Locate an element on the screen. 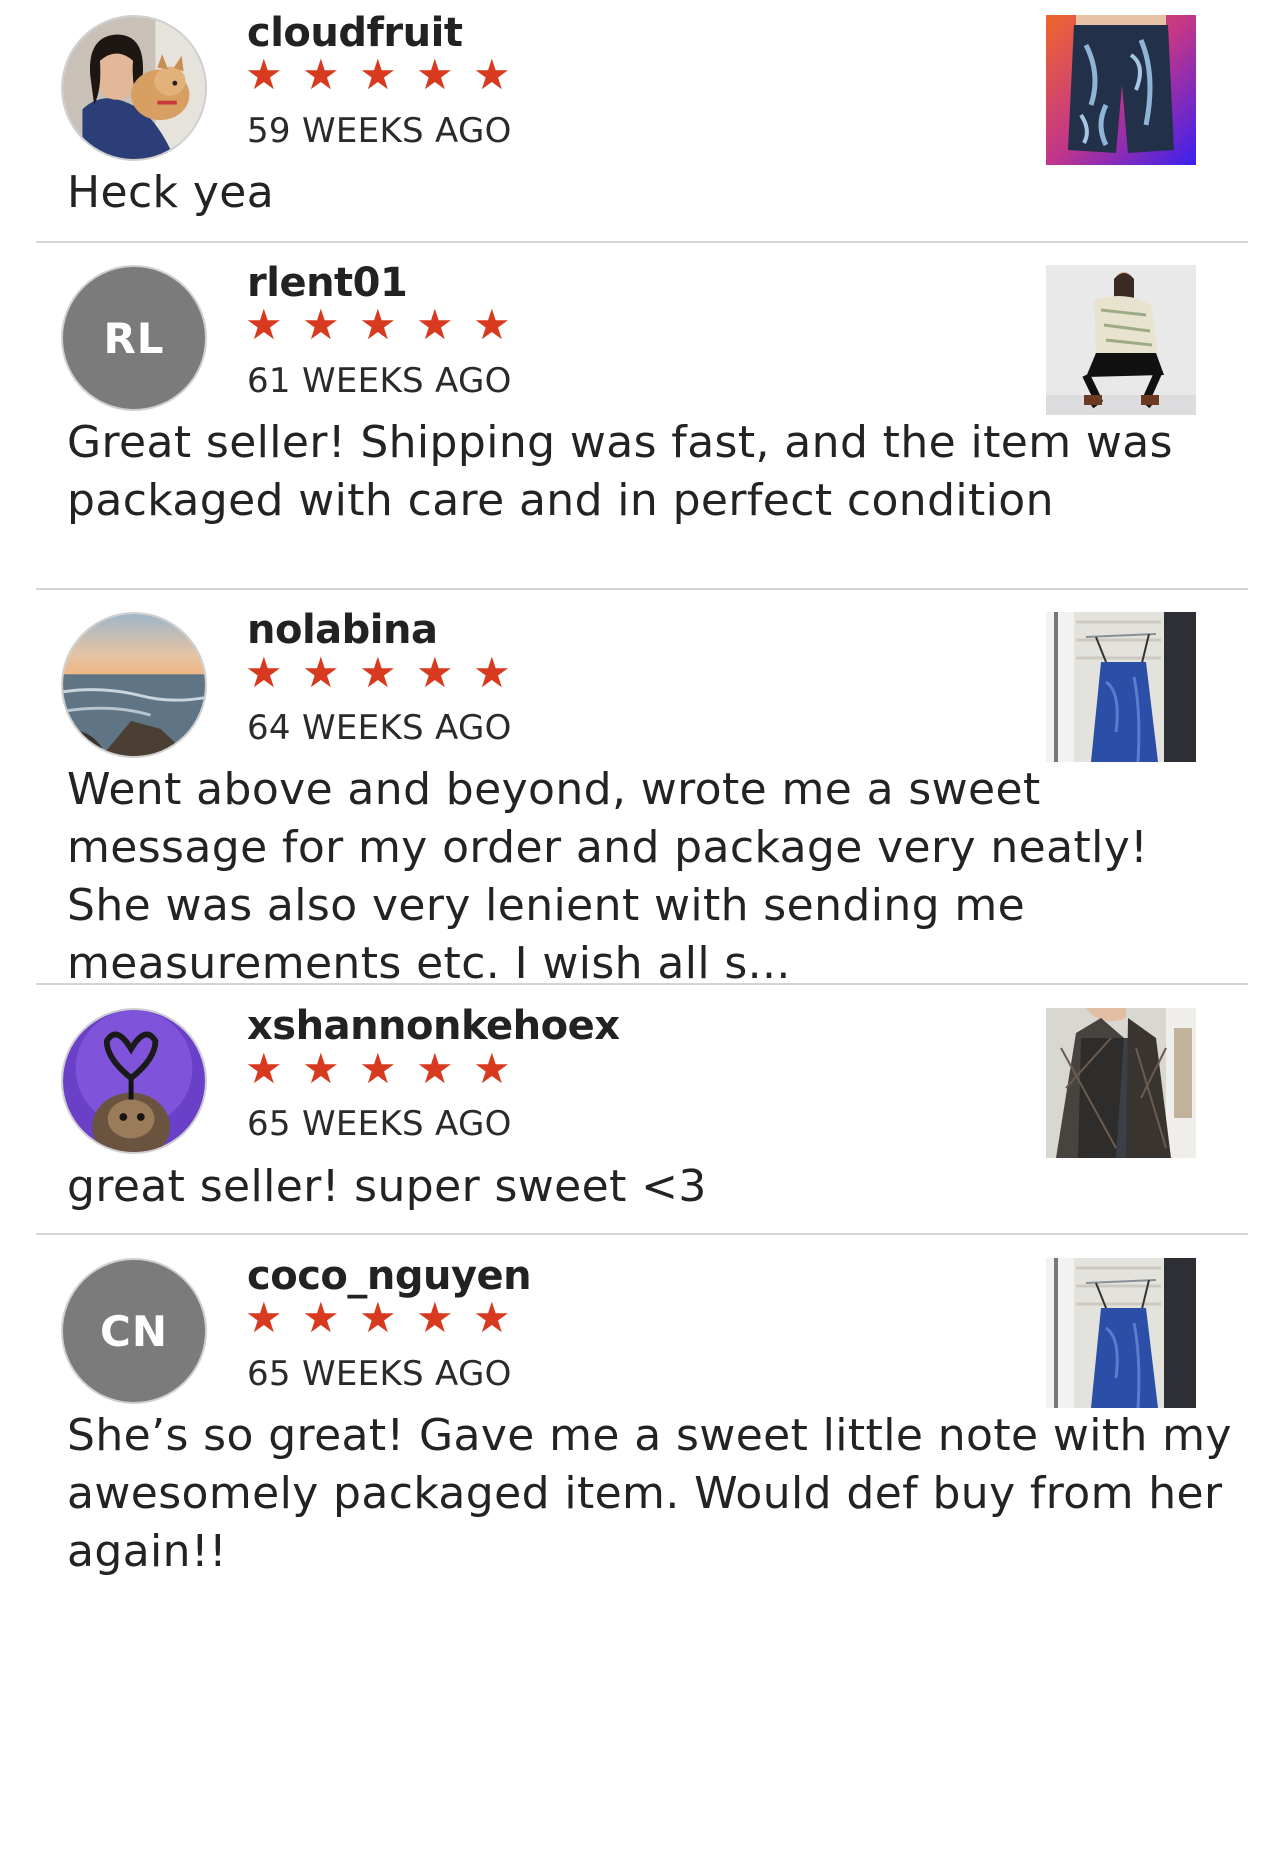 The image size is (1284, 1875). avatar-initials: CN is located at coordinates (134, 1331).